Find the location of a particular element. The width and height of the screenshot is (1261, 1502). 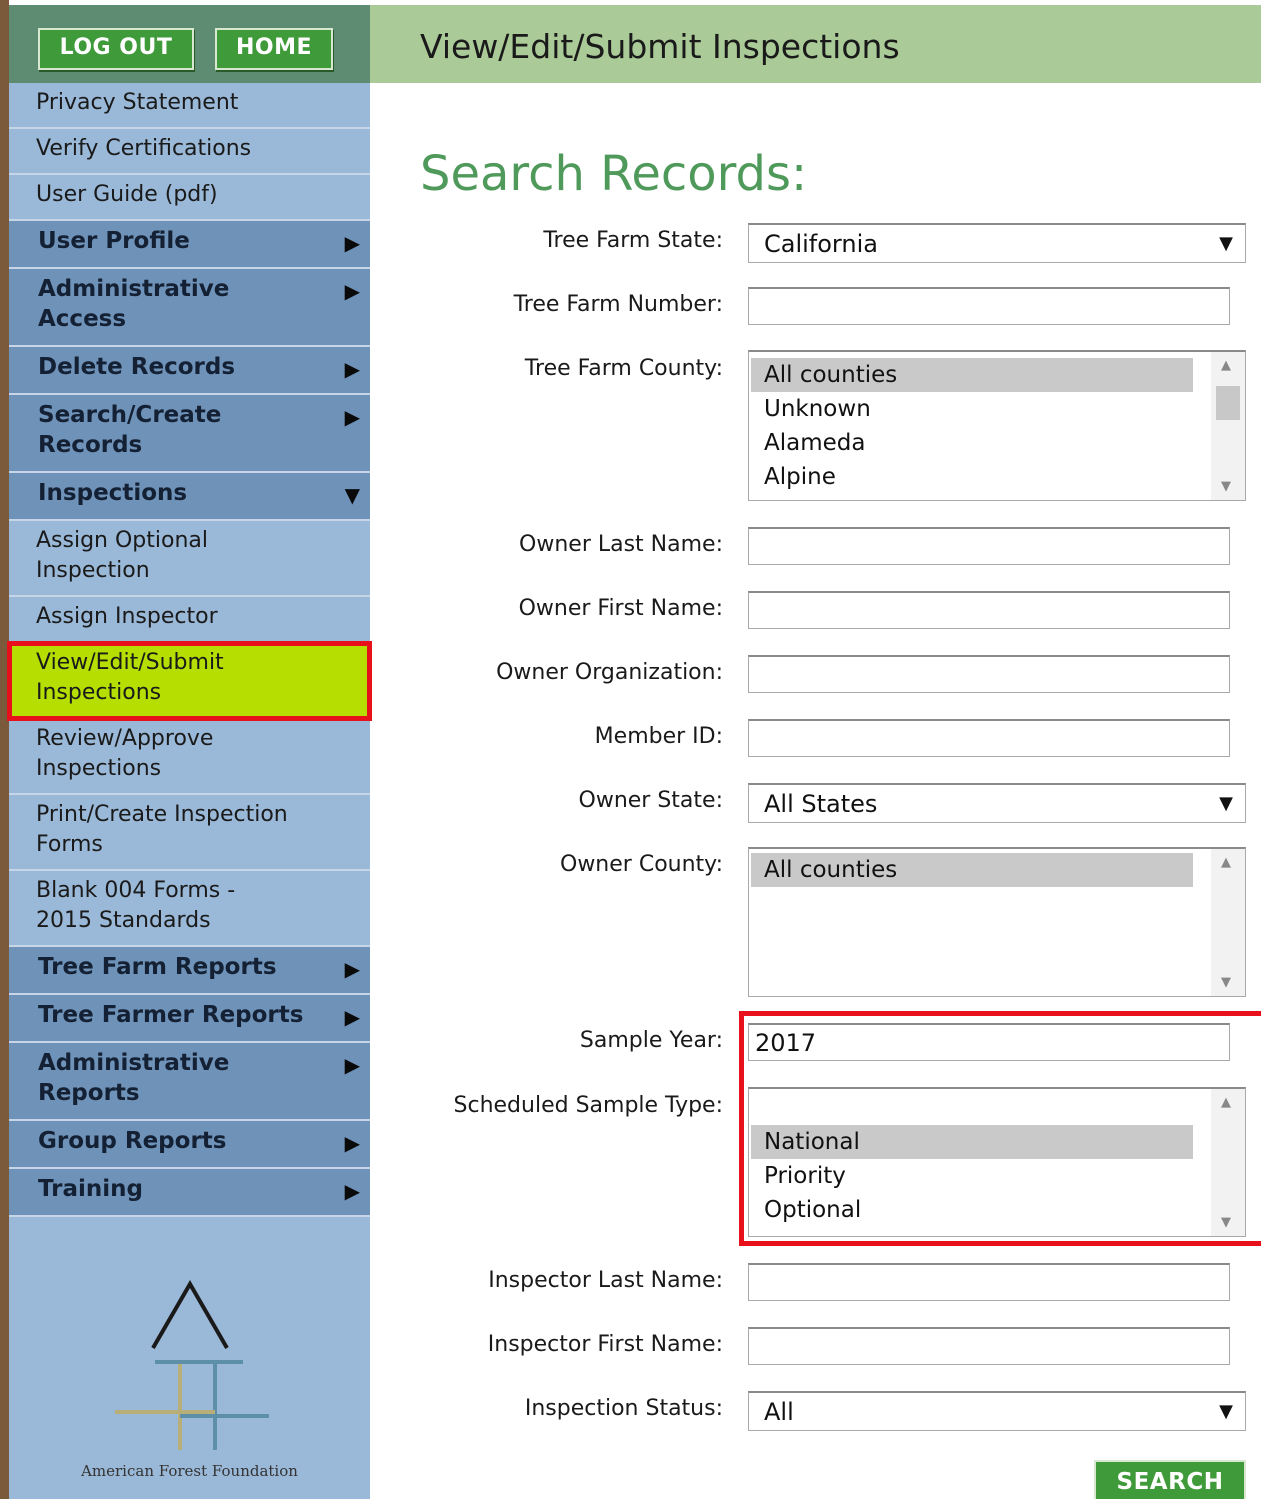

item-label-line: Blank 004 Forms - is located at coordinates (136, 890).